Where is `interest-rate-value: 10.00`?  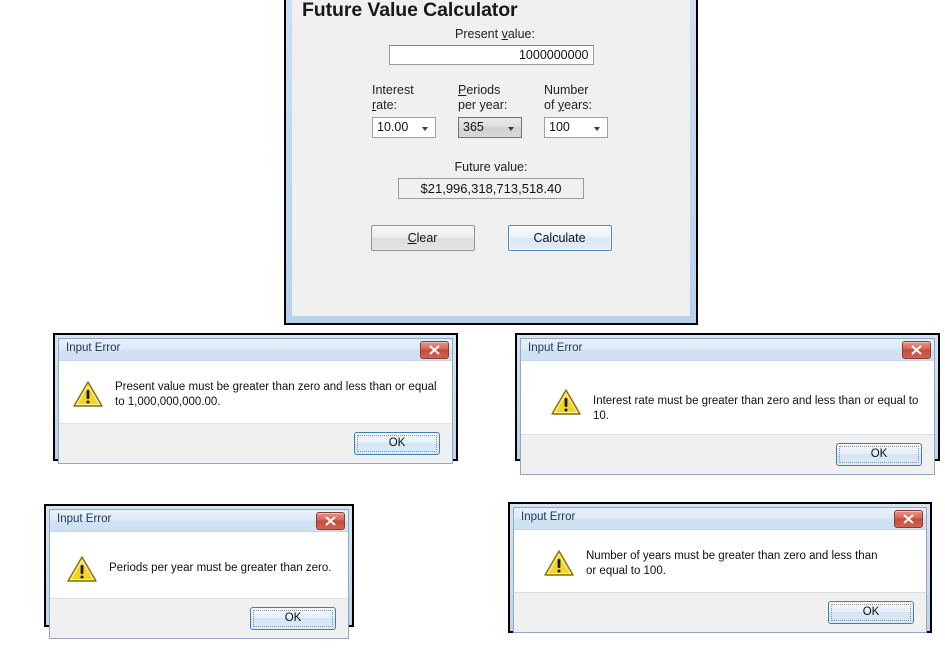
interest-rate-value: 10.00 is located at coordinates (393, 127).